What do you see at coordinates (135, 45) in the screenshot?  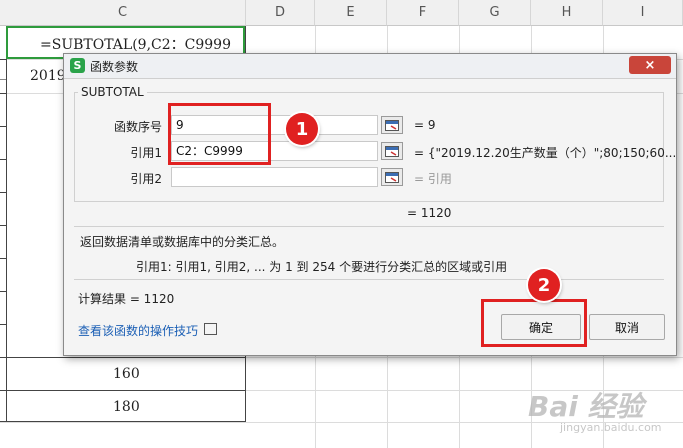 I see `formula-cell-text: =SUBTOTAL(9,C2：C9999` at bounding box center [135, 45].